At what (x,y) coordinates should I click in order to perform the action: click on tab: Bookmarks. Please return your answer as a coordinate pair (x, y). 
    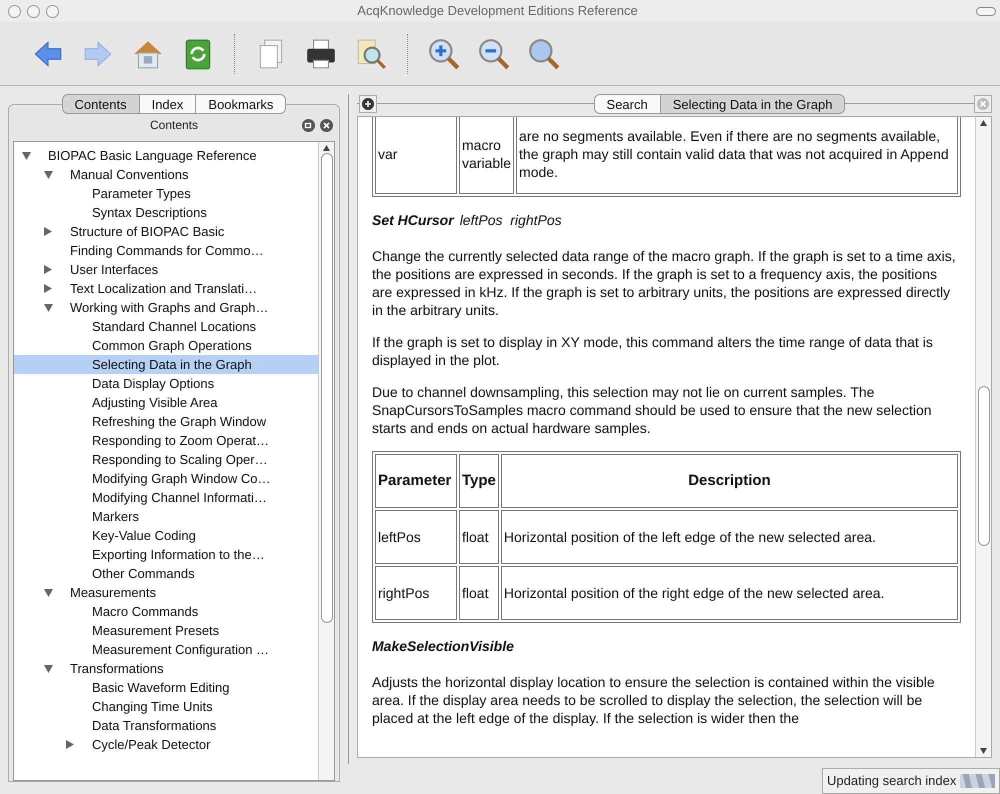
    Looking at the image, I should click on (241, 104).